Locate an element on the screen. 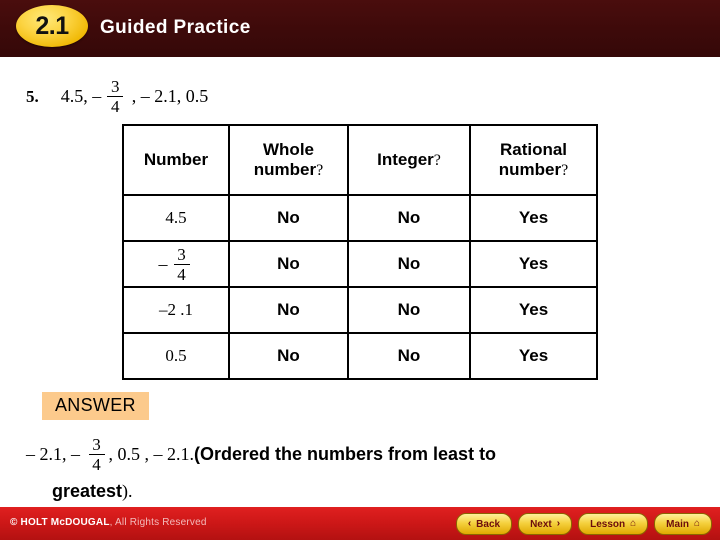 The height and width of the screenshot is (540, 720). answer-line-2: greatest). is located at coordinates (374, 491).